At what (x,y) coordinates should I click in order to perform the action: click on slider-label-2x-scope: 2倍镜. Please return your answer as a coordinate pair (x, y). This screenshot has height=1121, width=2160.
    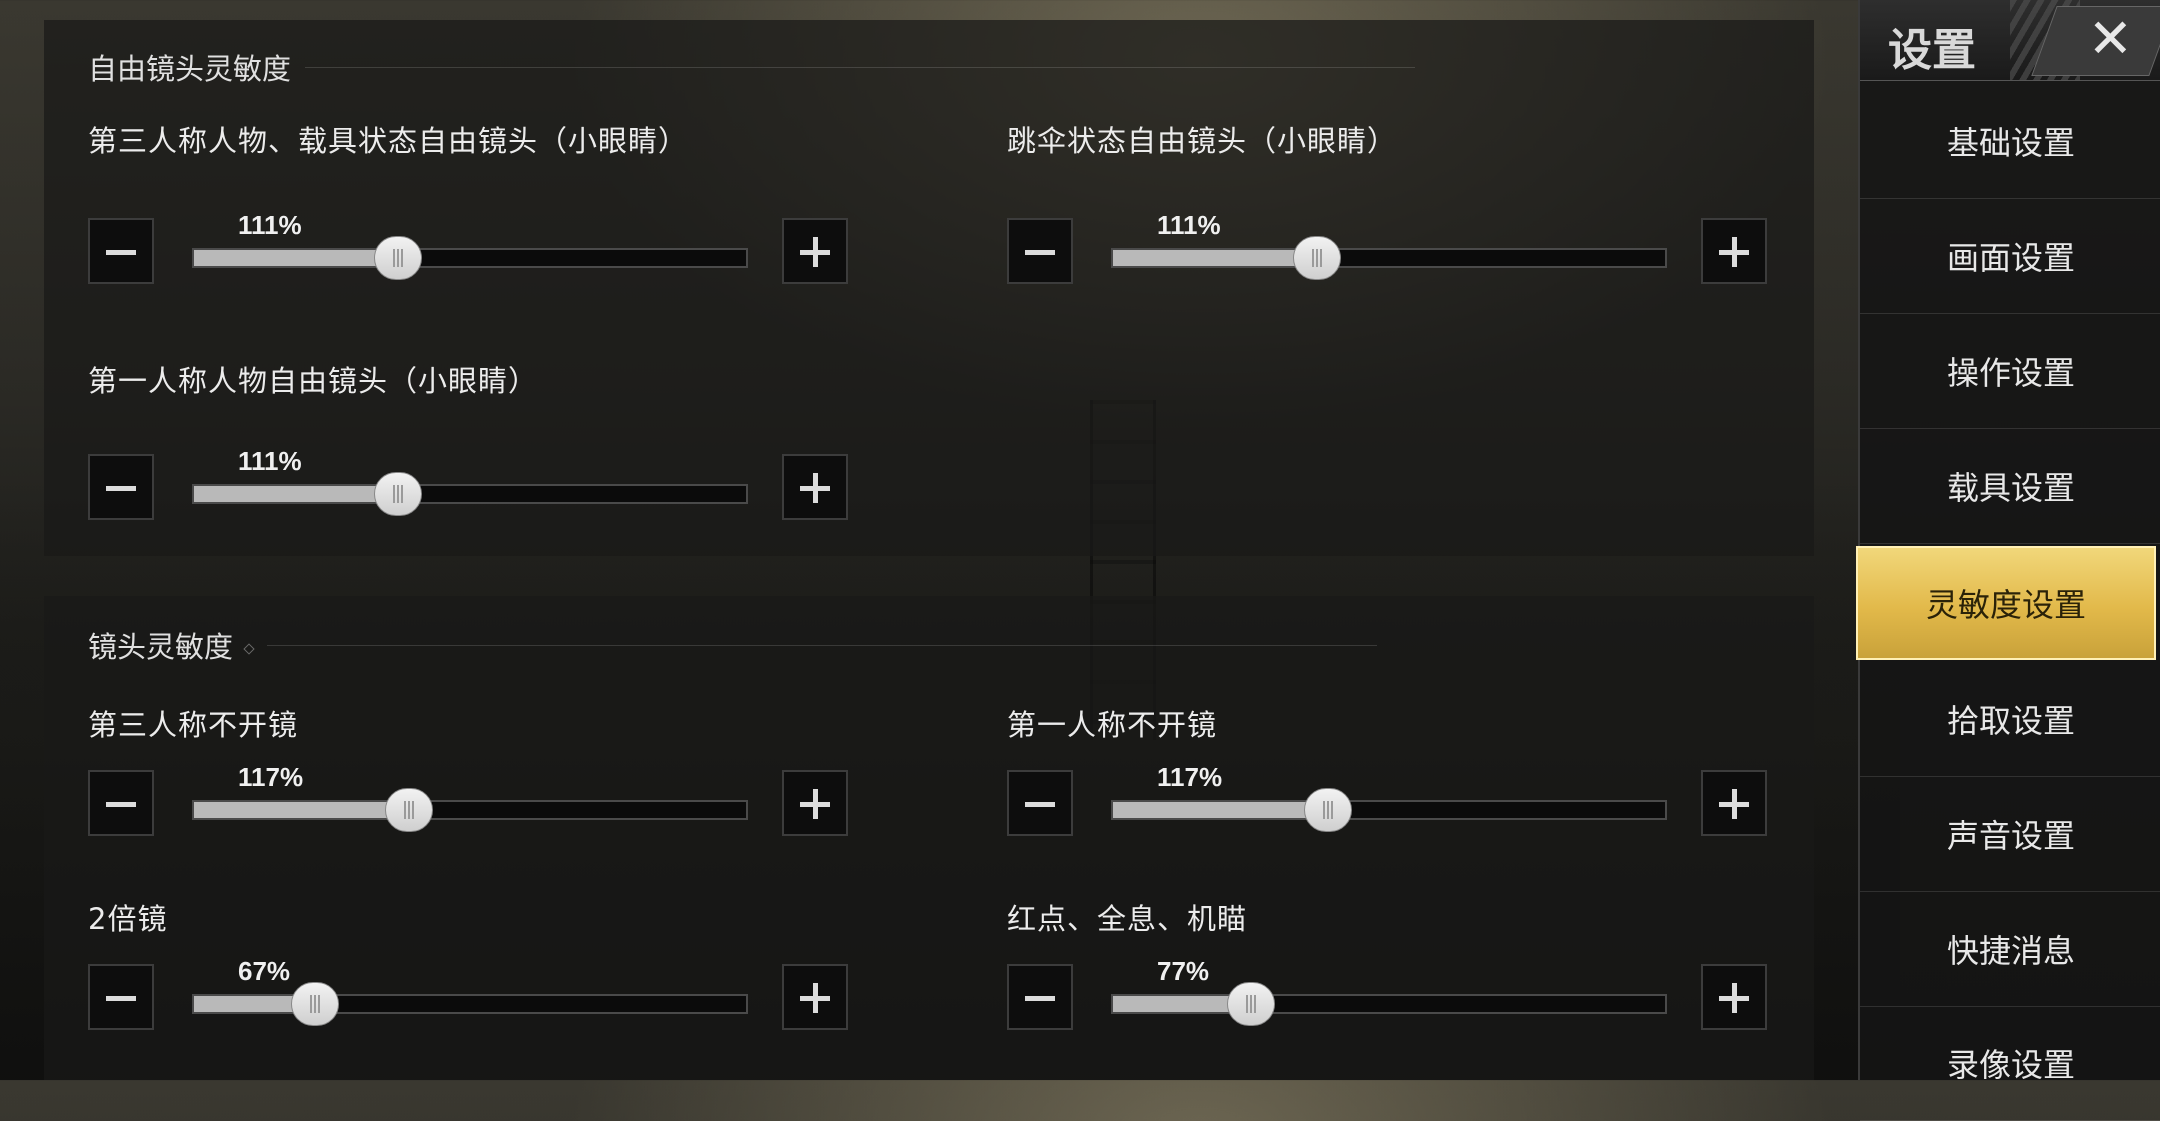
    Looking at the image, I should click on (128, 919).